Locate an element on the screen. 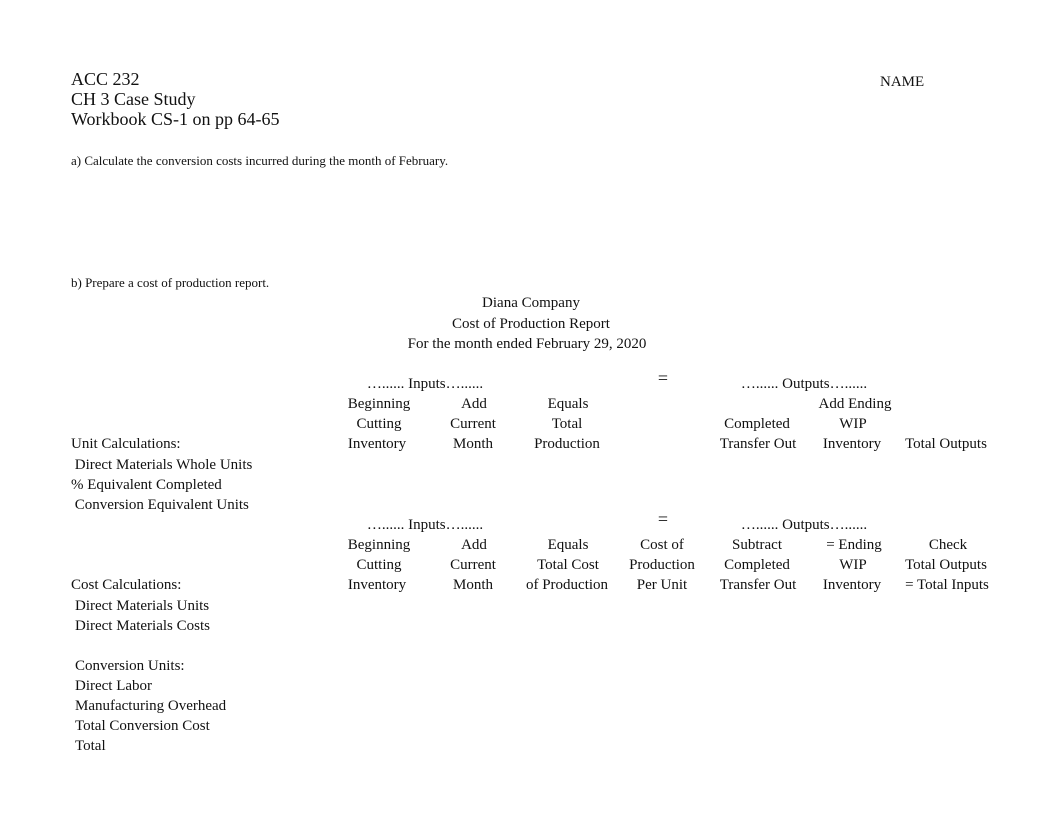 This screenshot has height=822, width=1062. cost-row-total: Total is located at coordinates (90, 746).